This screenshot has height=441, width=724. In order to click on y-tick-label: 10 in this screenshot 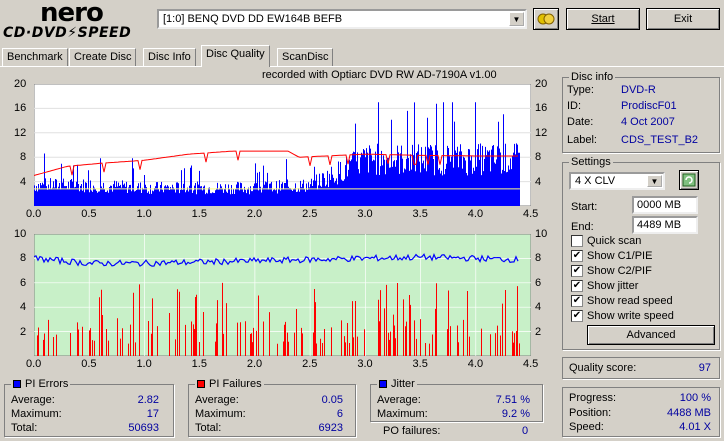, I will do `click(20, 234)`.